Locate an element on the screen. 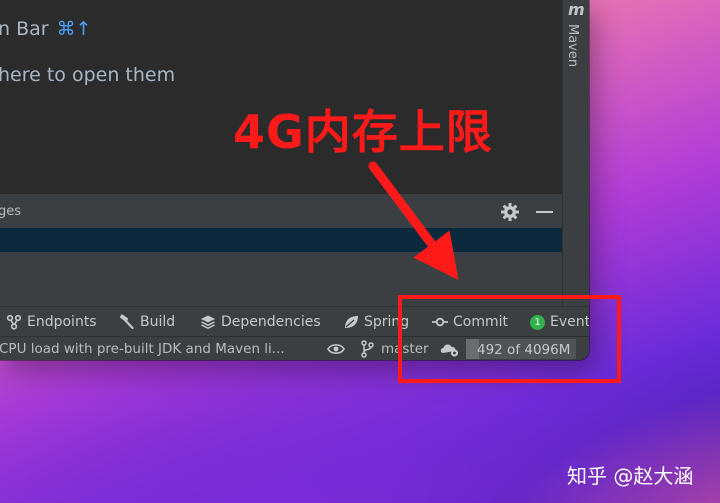 Image resolution: width=720 pixels, height=503 pixels. annotation-highlight-box is located at coordinates (509, 339).